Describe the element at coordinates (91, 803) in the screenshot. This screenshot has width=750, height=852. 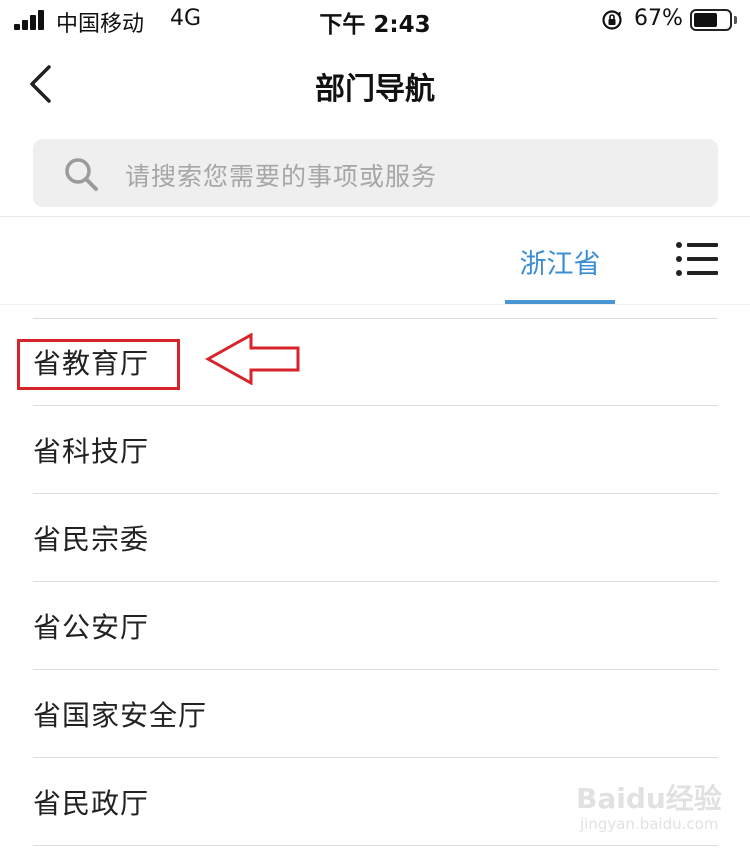
I see `list-item-label: 省民政厅` at that location.